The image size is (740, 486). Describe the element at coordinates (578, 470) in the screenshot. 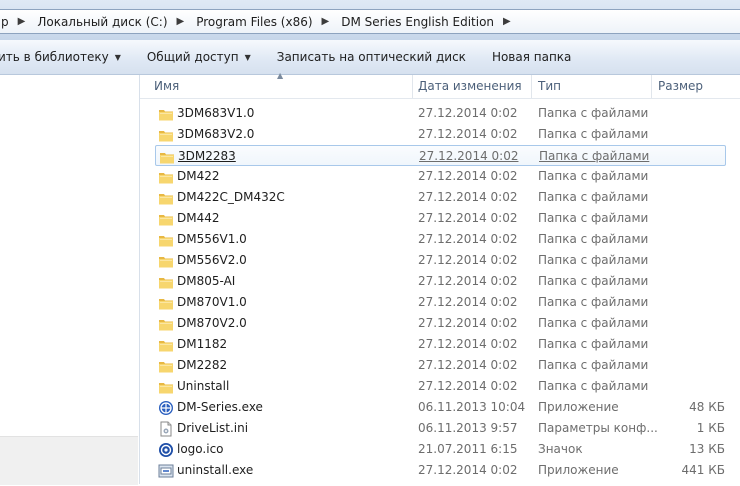

I see `file-type: Приложение` at that location.